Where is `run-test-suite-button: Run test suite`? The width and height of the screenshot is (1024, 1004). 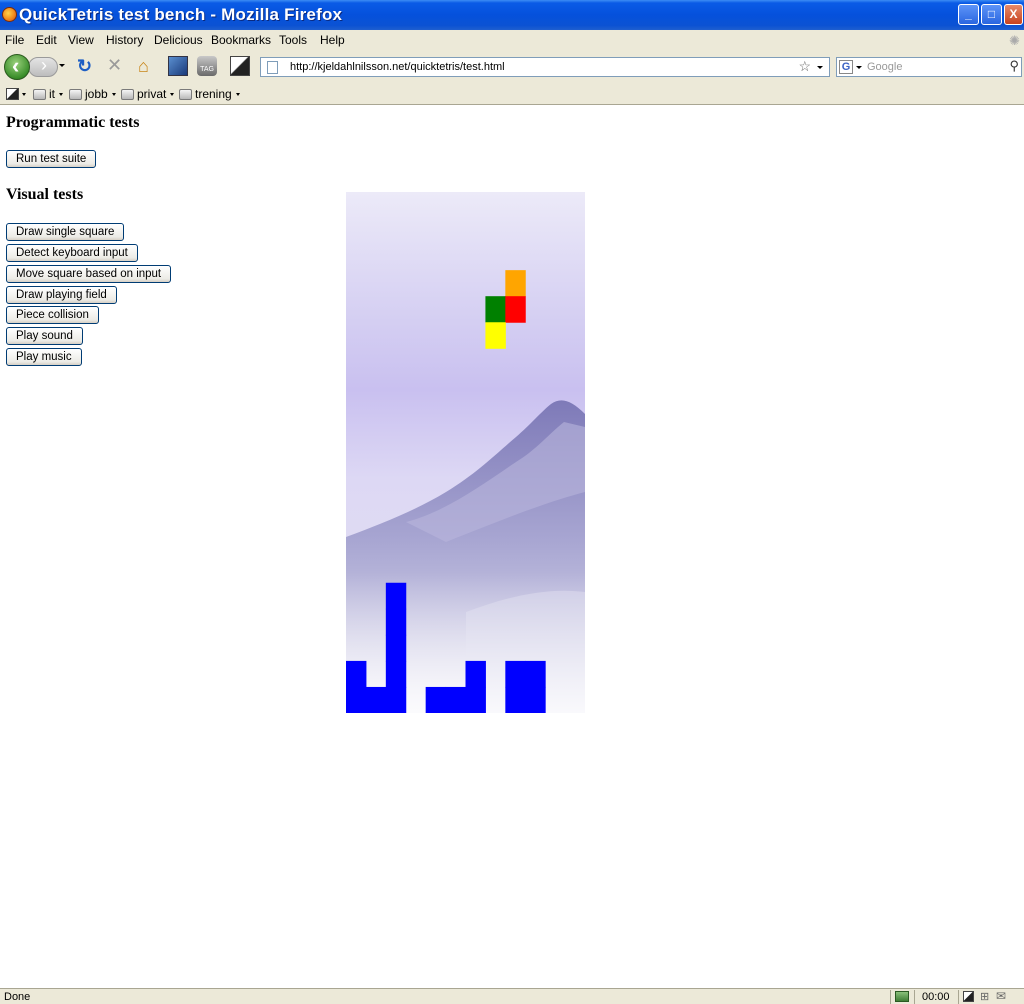
run-test-suite-button: Run test suite is located at coordinates (51, 159).